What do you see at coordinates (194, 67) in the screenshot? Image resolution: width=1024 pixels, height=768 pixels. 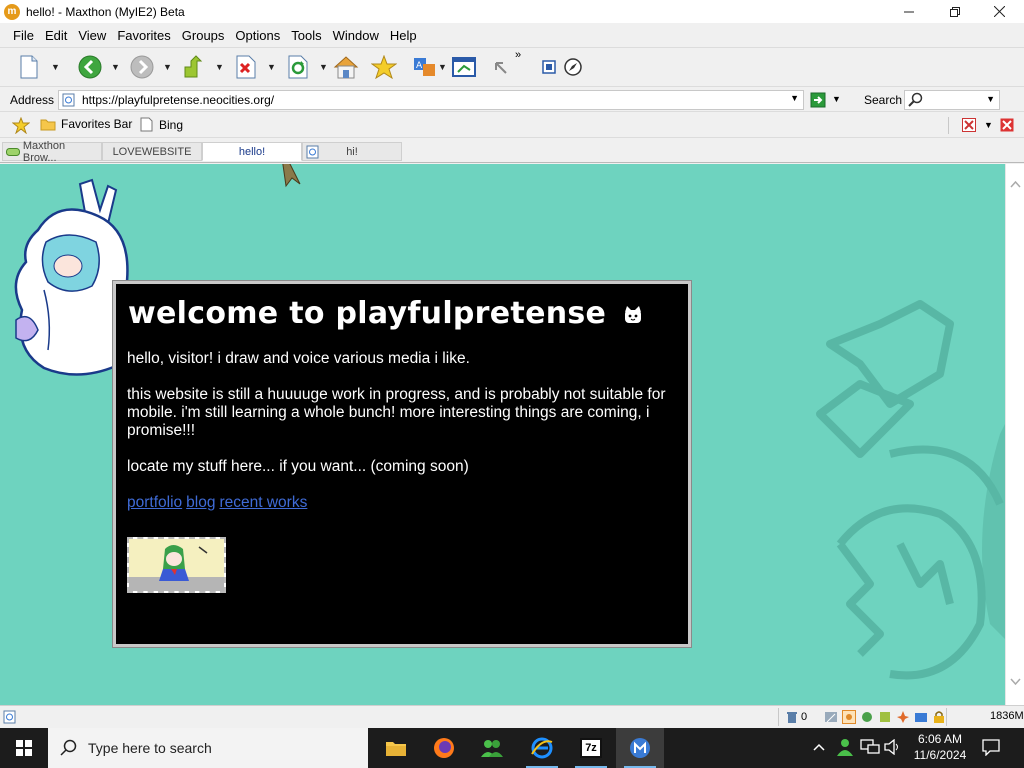 I see `up-button` at bounding box center [194, 67].